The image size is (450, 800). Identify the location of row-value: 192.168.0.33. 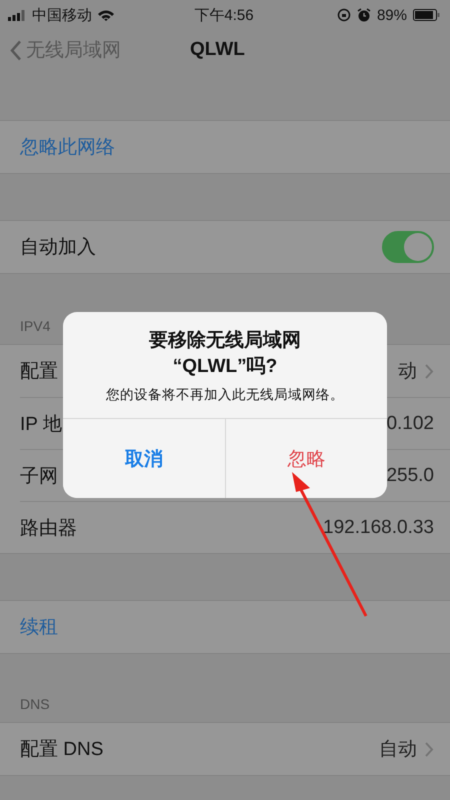
(378, 527).